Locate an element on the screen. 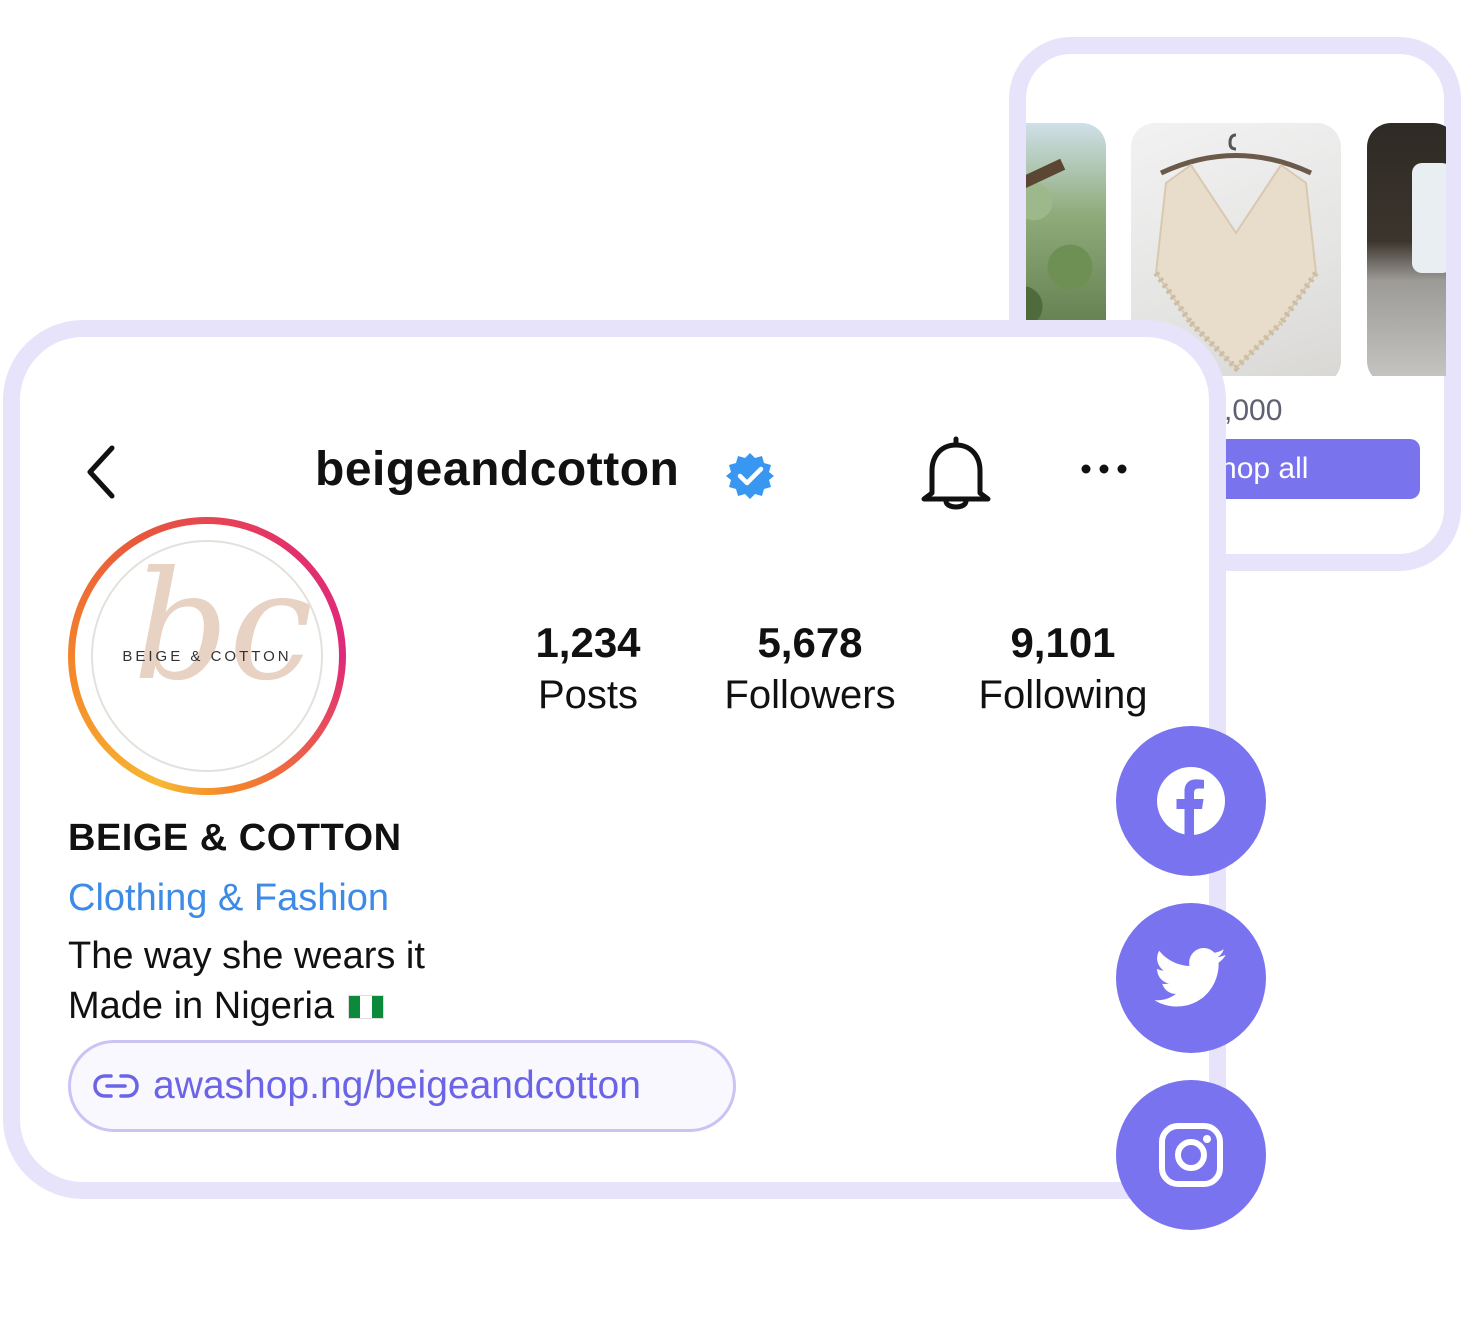  profile-link: awashop.ng/beigeandcotton is located at coordinates (402, 1086).